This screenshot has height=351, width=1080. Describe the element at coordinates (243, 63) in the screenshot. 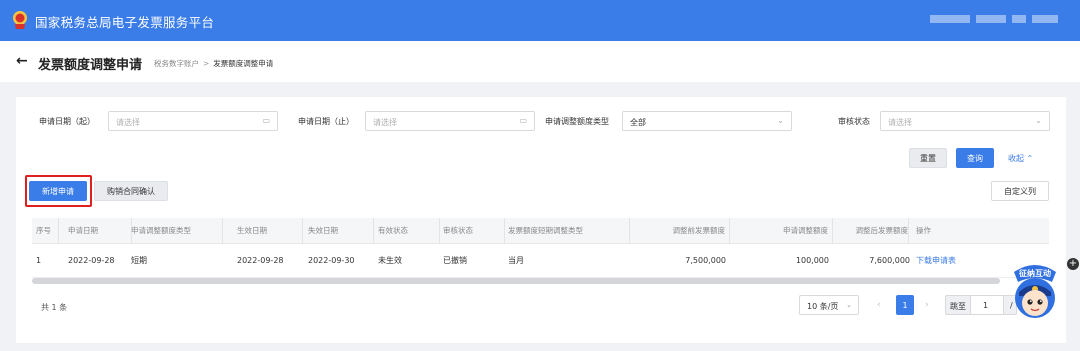

I see `breadcrumb-item-current: 发票额度调整申请` at that location.